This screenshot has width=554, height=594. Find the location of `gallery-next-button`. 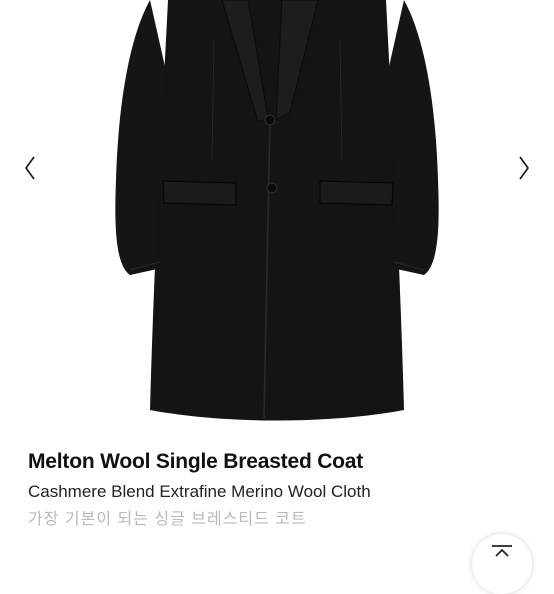

gallery-next-button is located at coordinates (524, 168).